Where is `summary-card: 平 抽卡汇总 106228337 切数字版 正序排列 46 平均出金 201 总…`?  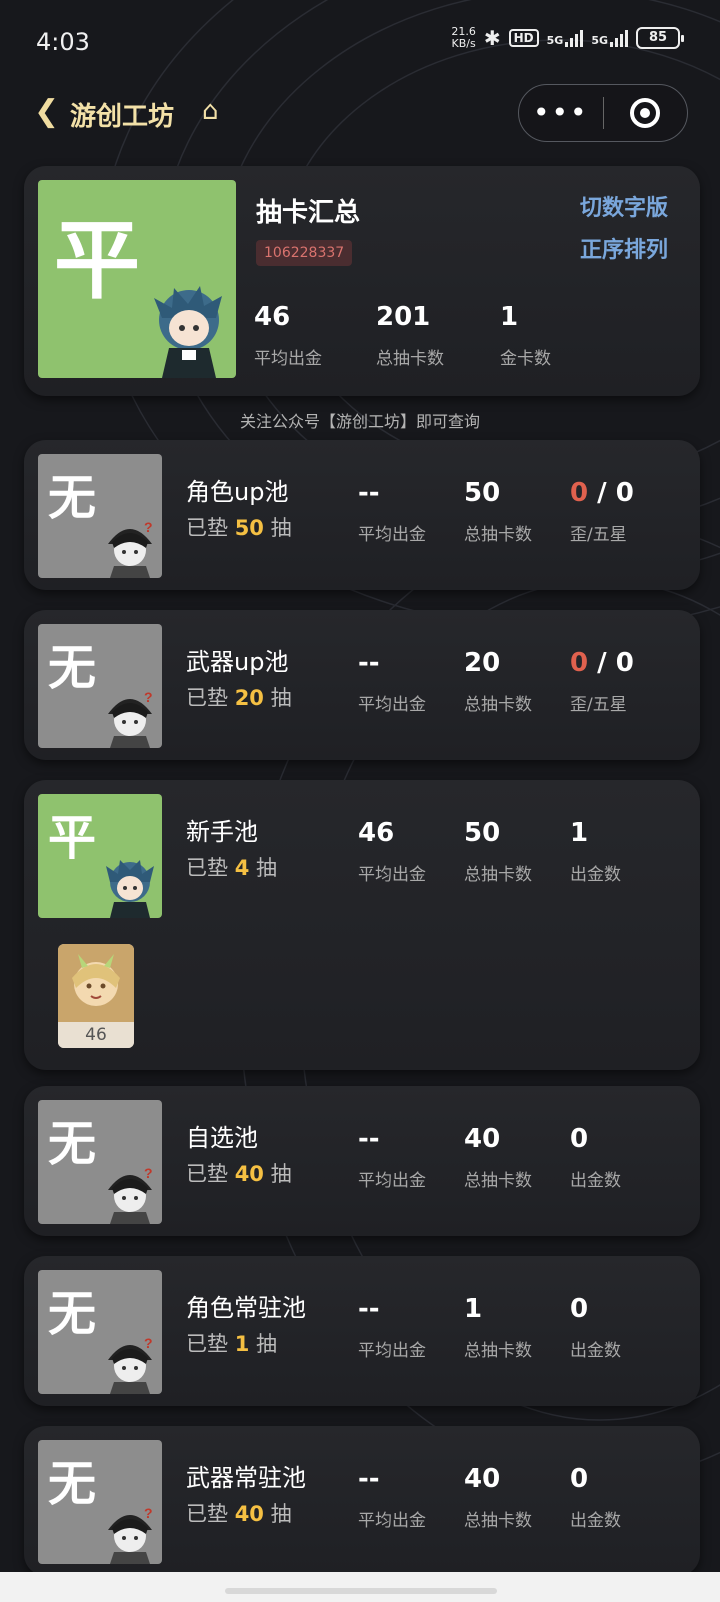
summary-card: 平 抽卡汇总 106228337 切数字版 正序排列 46 平均出金 201 总… is located at coordinates (362, 281).